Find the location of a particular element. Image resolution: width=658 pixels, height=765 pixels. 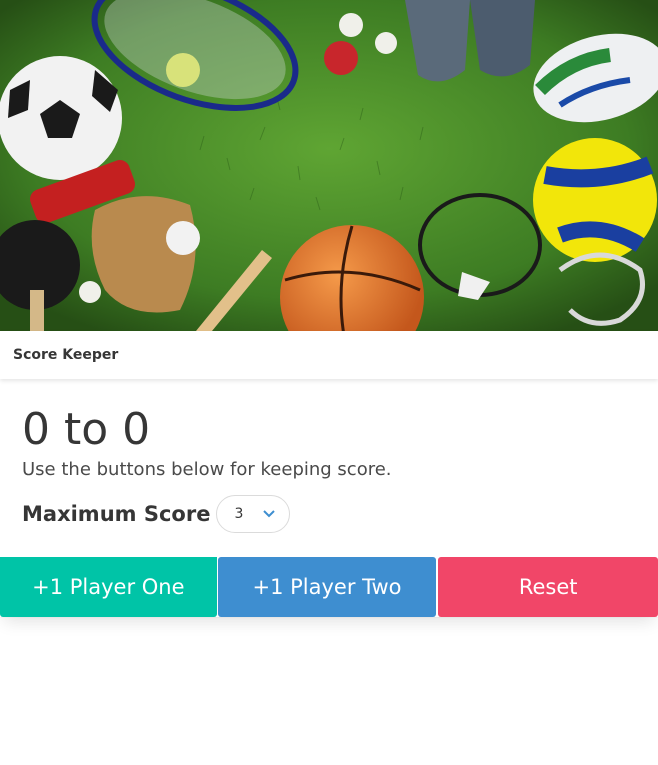

max-score-value: 3 is located at coordinates (239, 514).